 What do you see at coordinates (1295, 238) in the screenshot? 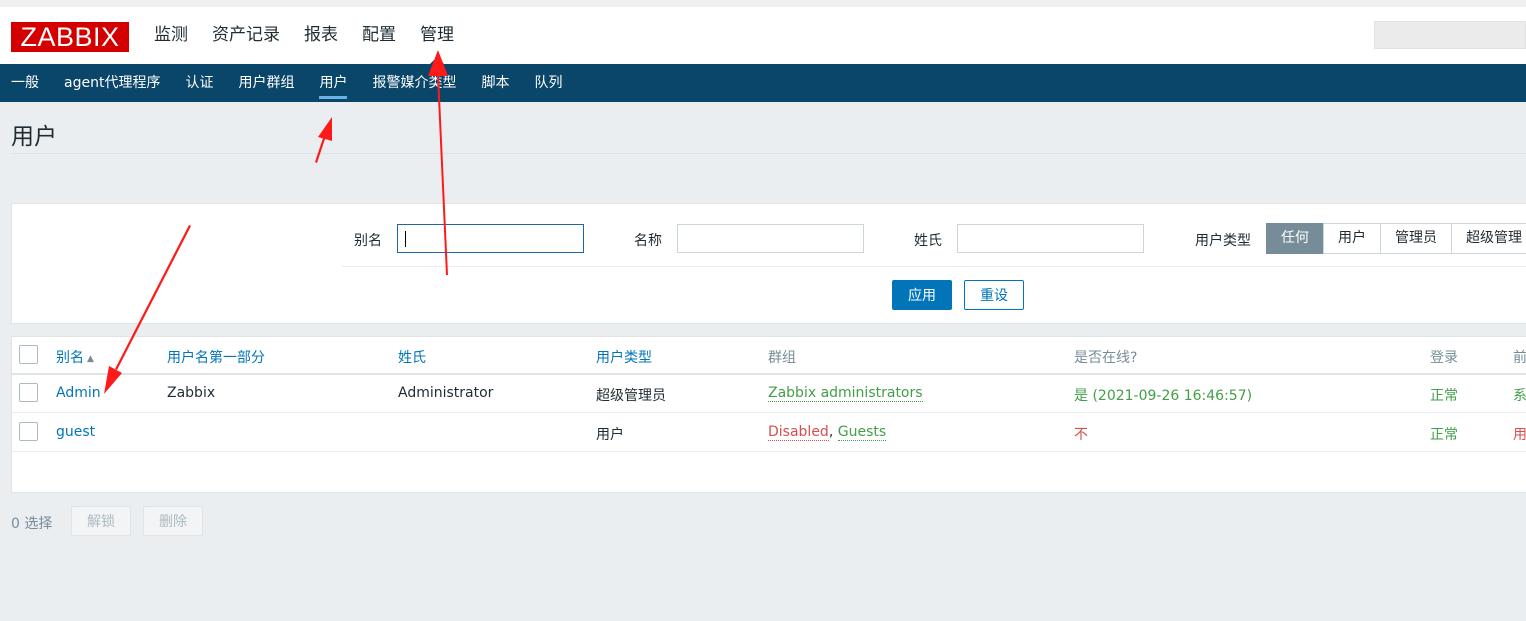
I see `user-type-any: 任何` at bounding box center [1295, 238].